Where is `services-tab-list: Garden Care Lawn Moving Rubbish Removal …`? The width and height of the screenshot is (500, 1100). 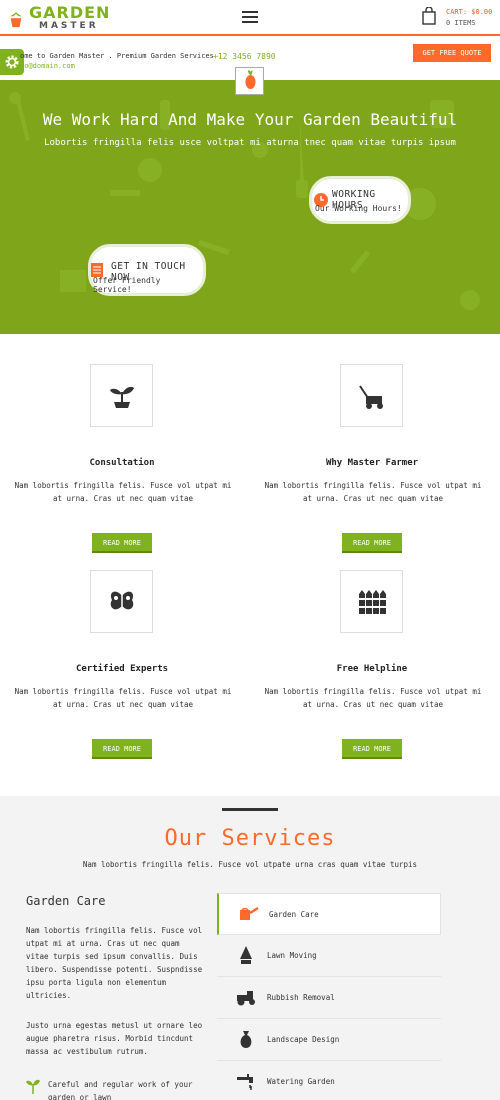 services-tab-list: Garden Care Lawn Moving Rubbish Removal … is located at coordinates (329, 996).